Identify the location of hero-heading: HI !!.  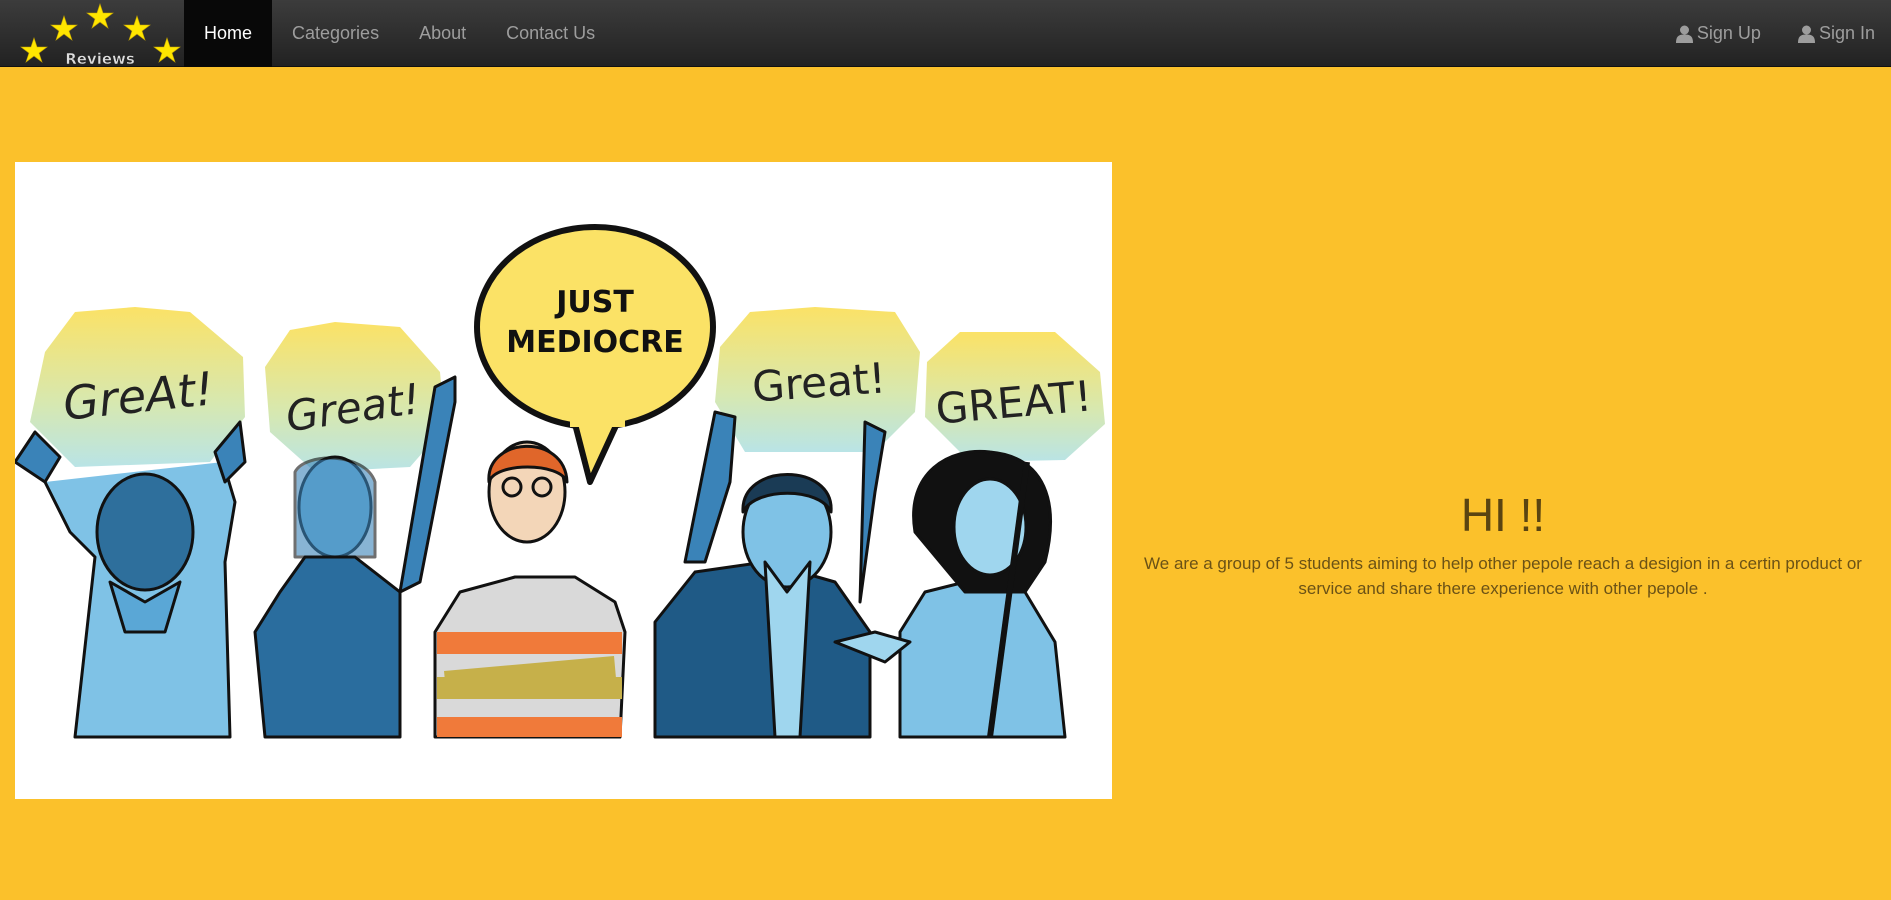
(1503, 515).